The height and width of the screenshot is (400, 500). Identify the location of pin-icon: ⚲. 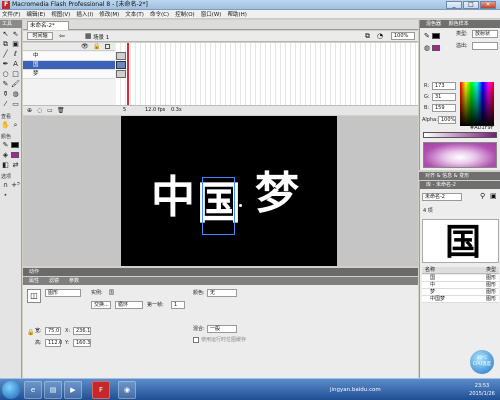
(482, 196).